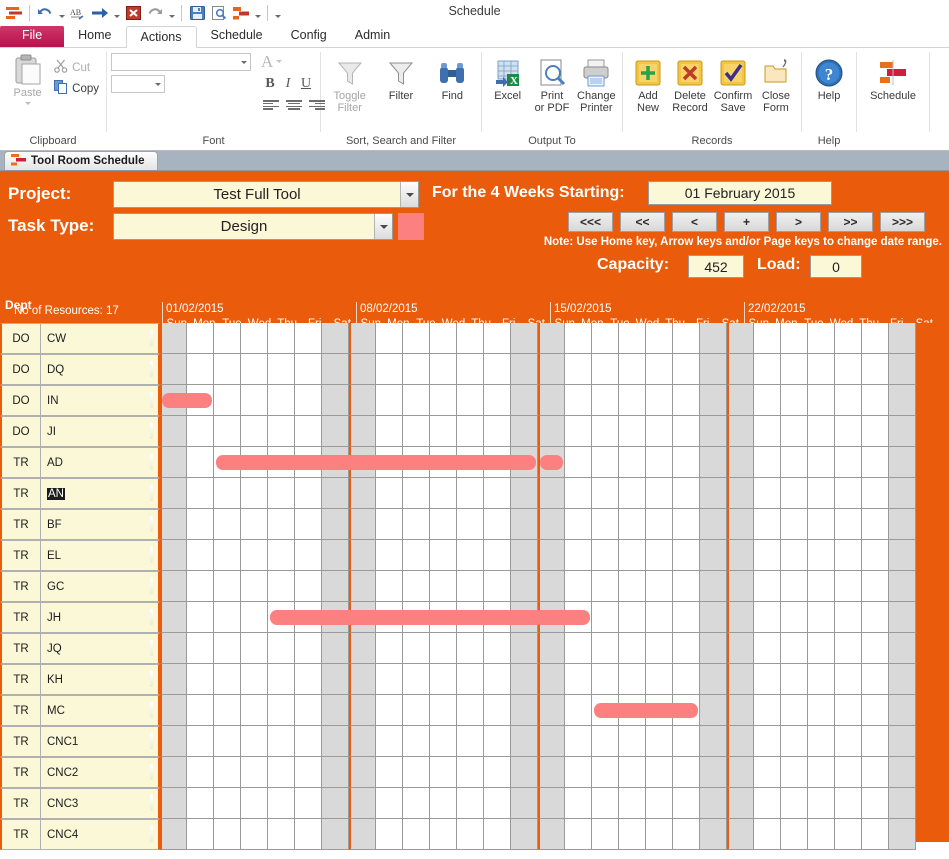 The height and width of the screenshot is (859, 949). I want to click on find-button: Find, so click(452, 78).